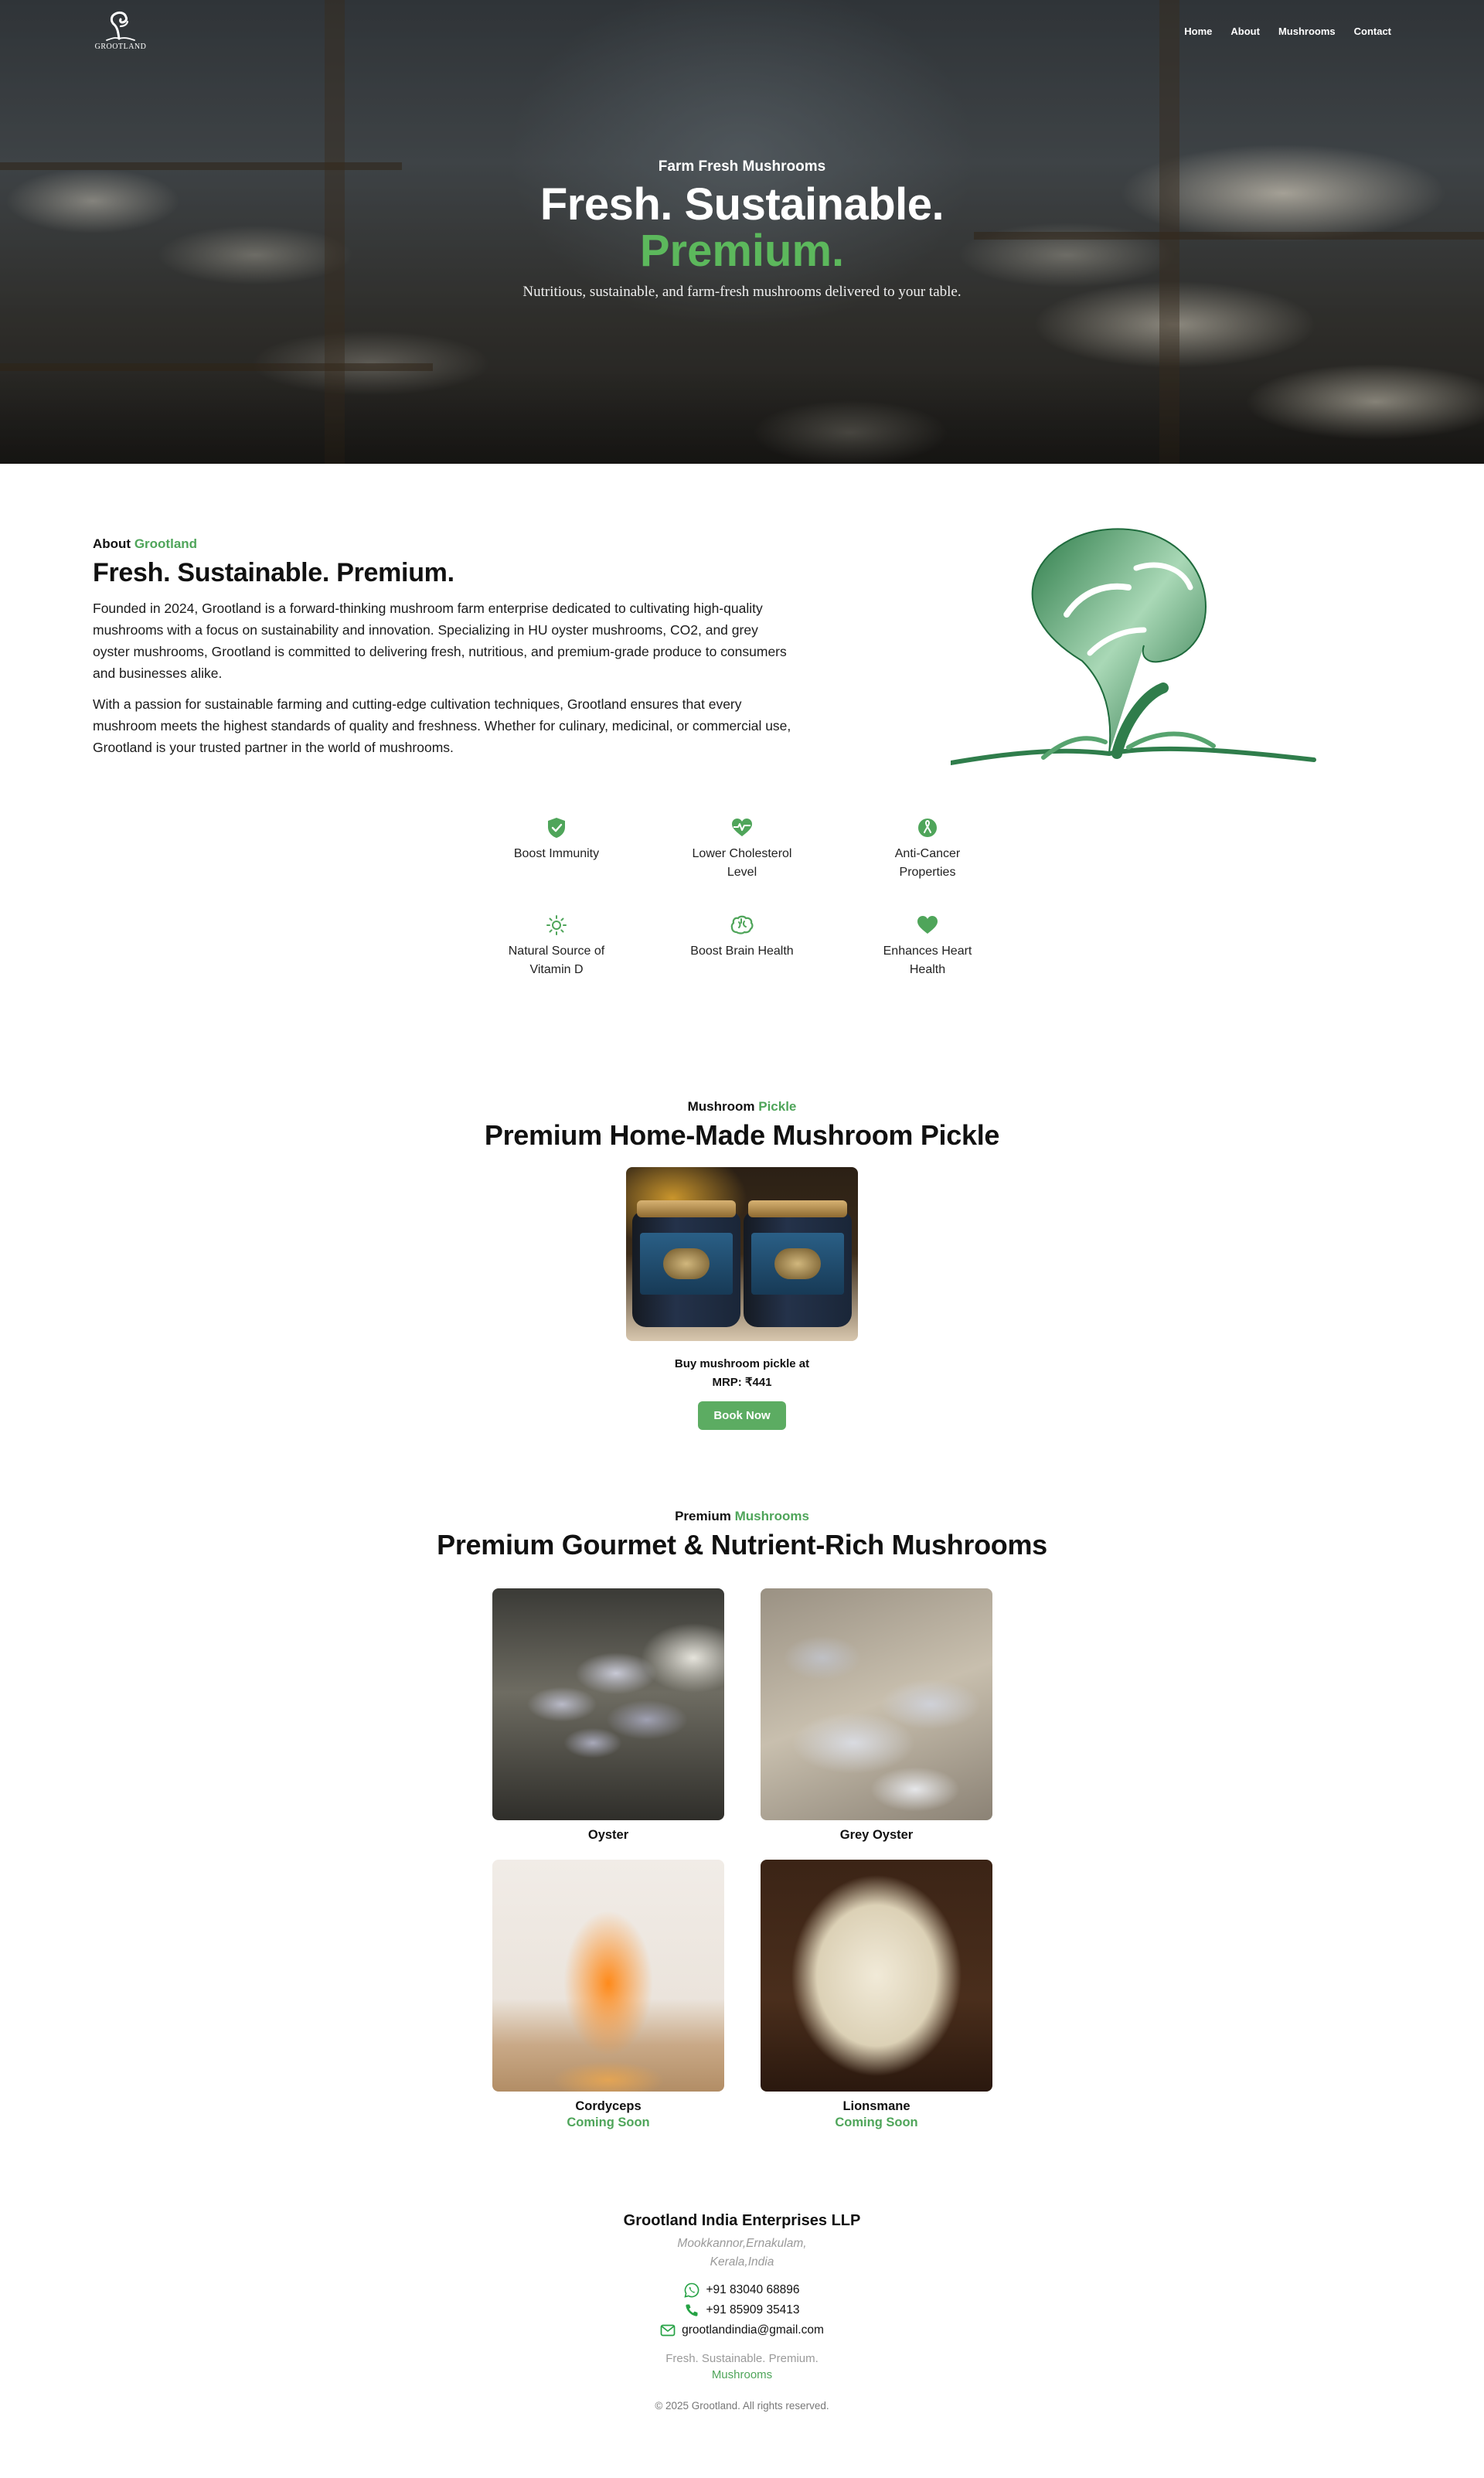 The width and height of the screenshot is (1484, 2478). Describe the element at coordinates (742, 863) in the screenshot. I see `benefit-label: Lower Cholesterol Level` at that location.